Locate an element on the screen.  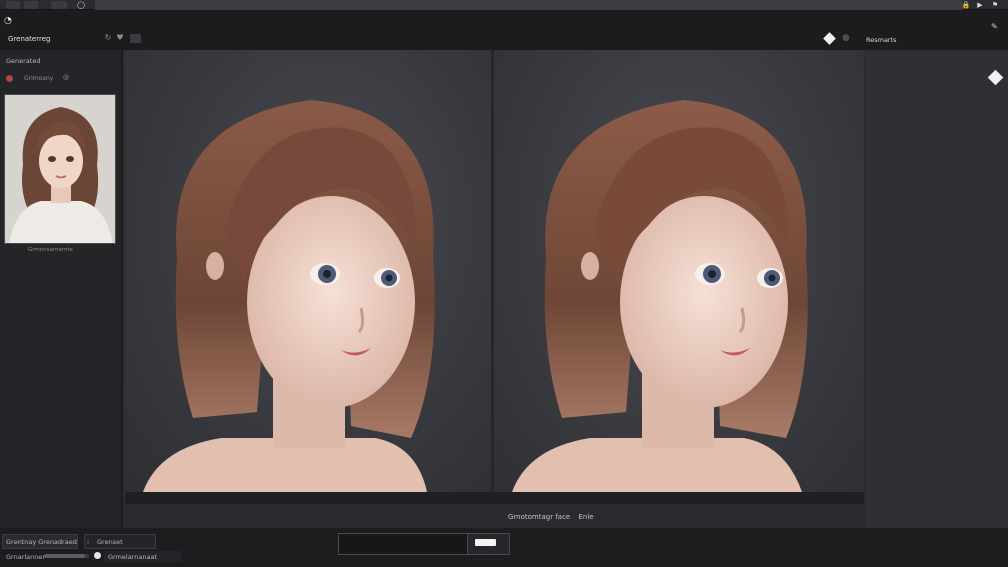
lock-icon: 🔒 is located at coordinates (966, 5).